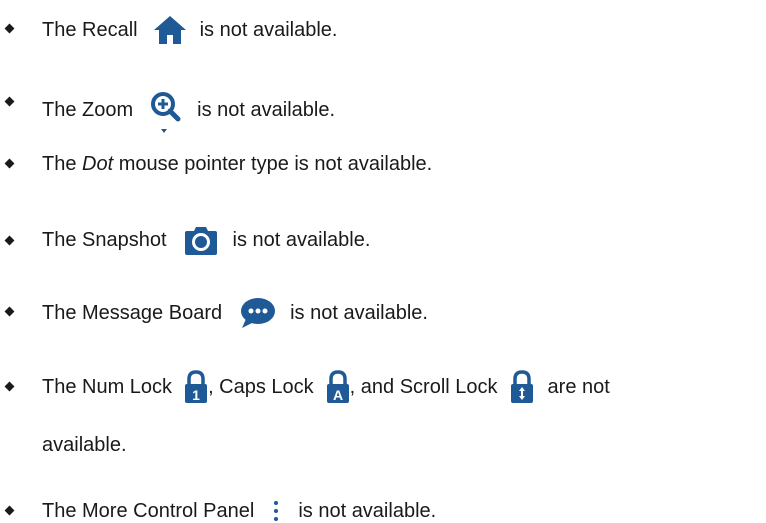 Image resolution: width=766 pixels, height=523 pixels. Describe the element at coordinates (196, 395) in the screenshot. I see `svg-text: 1` at that location.